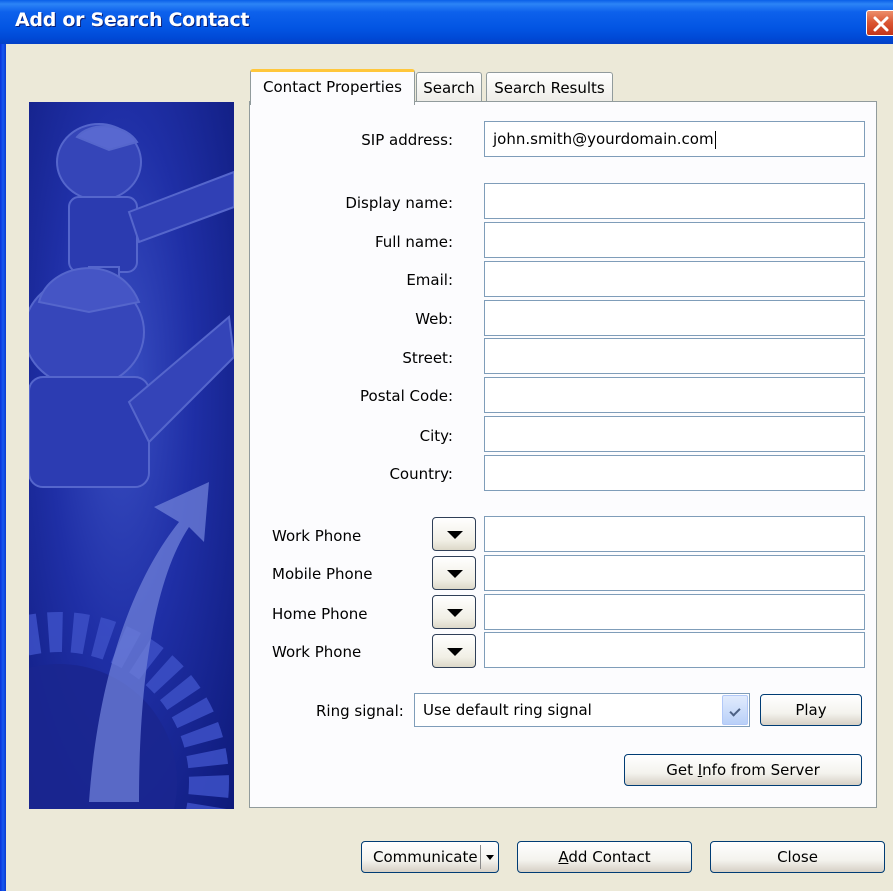 The height and width of the screenshot is (891, 893). Describe the element at coordinates (427, 358) in the screenshot. I see `street-label: Street:` at that location.